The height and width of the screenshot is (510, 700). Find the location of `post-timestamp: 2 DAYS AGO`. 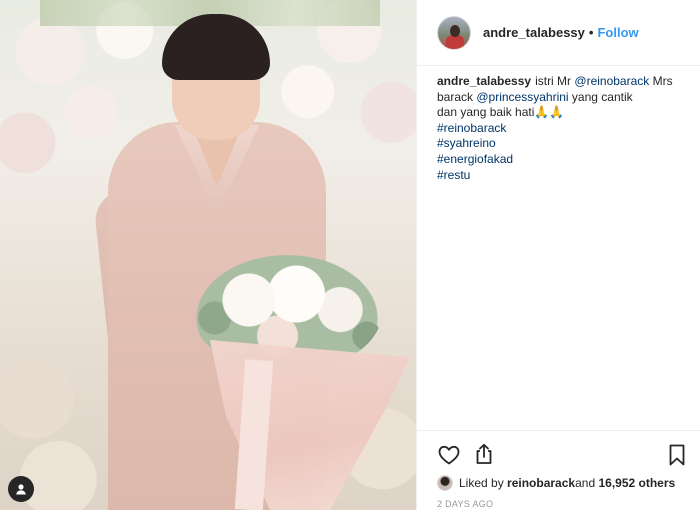

post-timestamp: 2 DAYS AGO is located at coordinates (465, 504).